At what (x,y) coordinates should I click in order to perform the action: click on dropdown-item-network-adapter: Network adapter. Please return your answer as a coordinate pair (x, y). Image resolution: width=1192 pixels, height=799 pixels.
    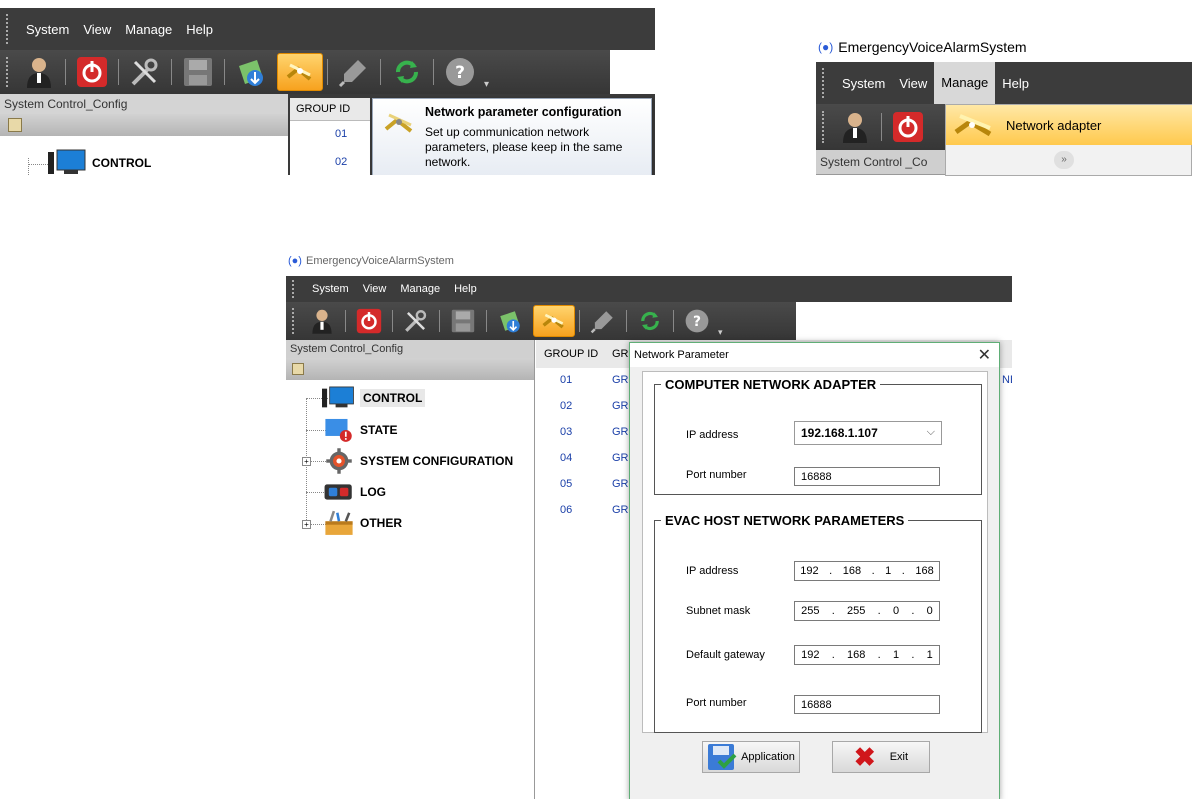
    Looking at the image, I should click on (1069, 125).